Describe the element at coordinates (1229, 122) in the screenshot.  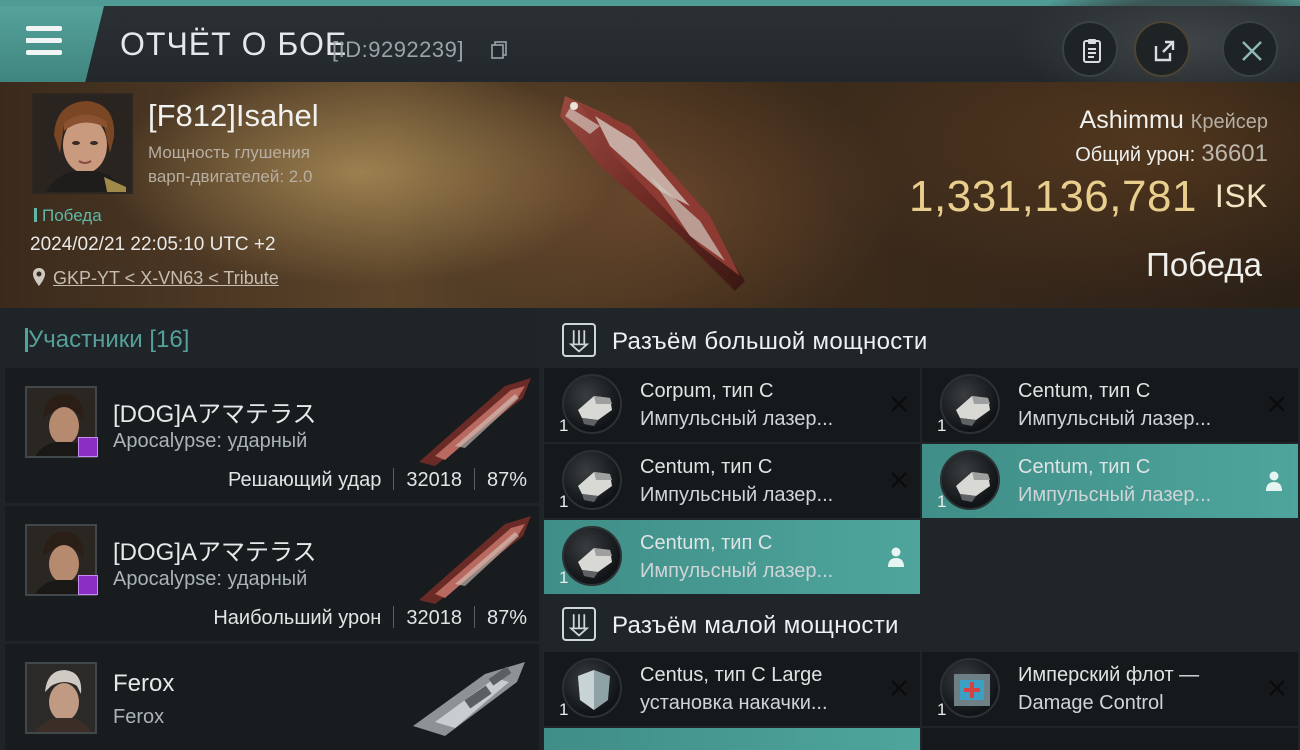
I see `victim-ship-class: Крейсер` at that location.